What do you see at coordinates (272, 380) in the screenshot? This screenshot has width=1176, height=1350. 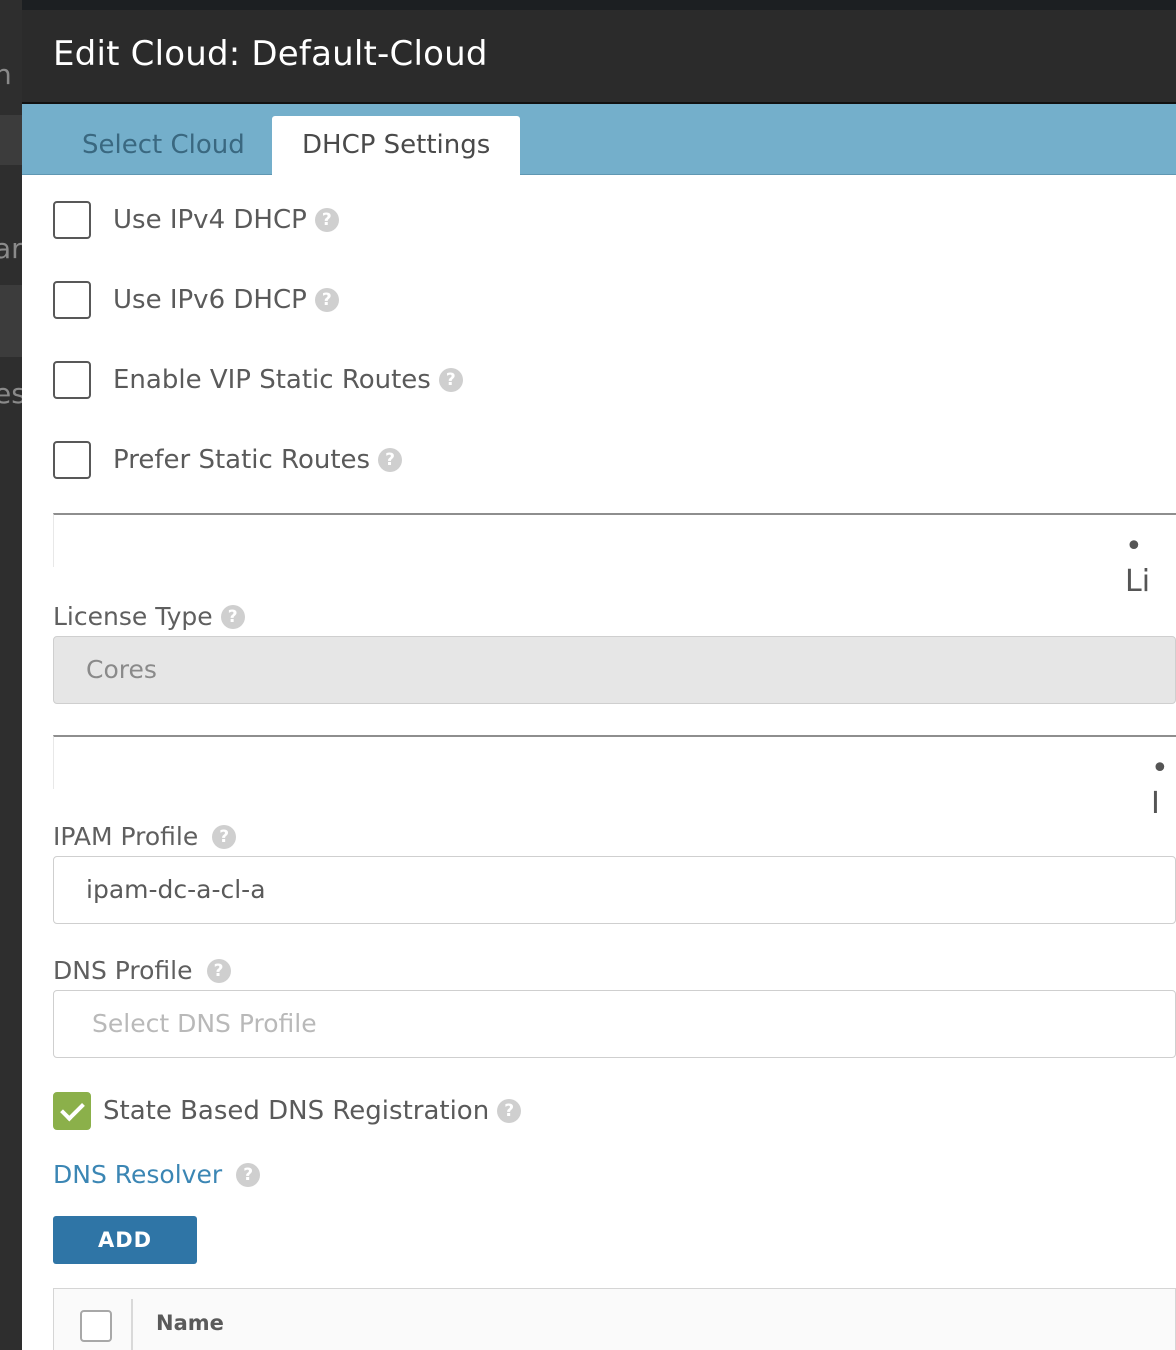 I see `enable-vip-static-routes-label: Enable VIP Static Routes` at bounding box center [272, 380].